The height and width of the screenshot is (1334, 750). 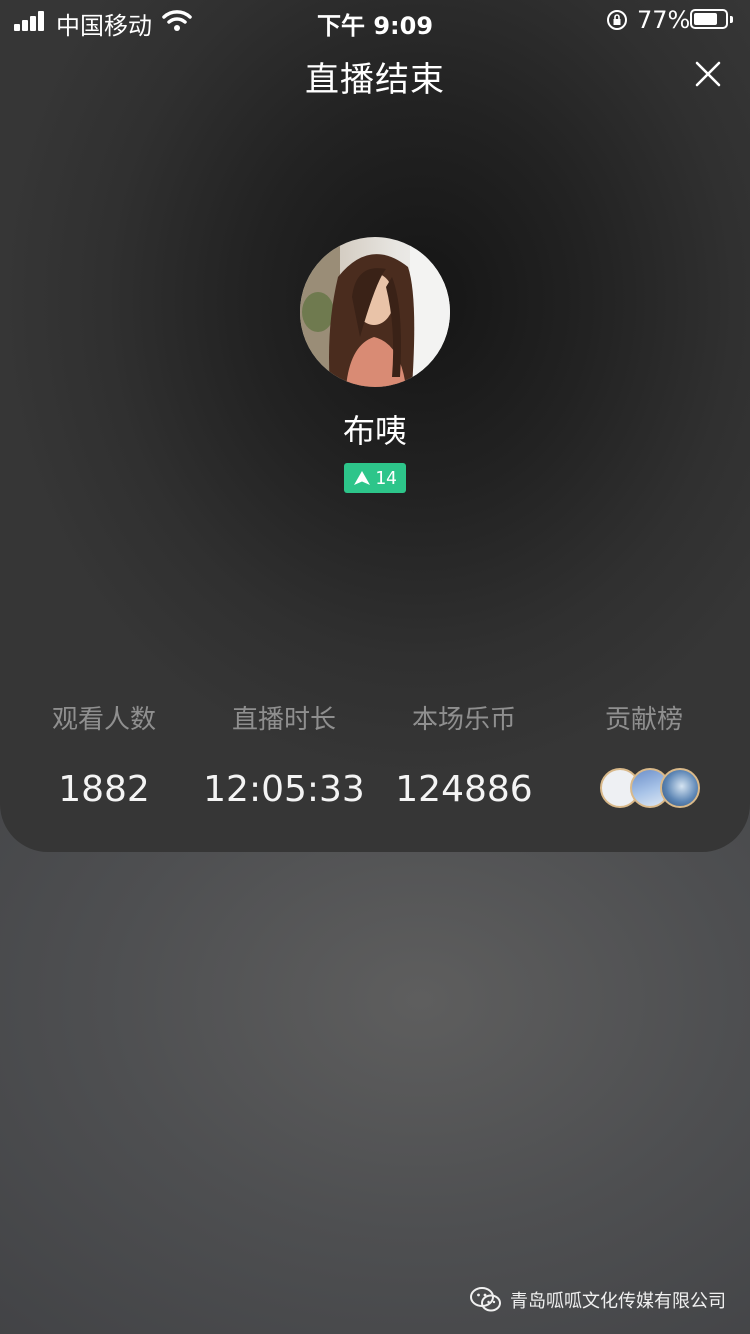 What do you see at coordinates (386, 478) in the screenshot?
I see `level-number: 14` at bounding box center [386, 478].